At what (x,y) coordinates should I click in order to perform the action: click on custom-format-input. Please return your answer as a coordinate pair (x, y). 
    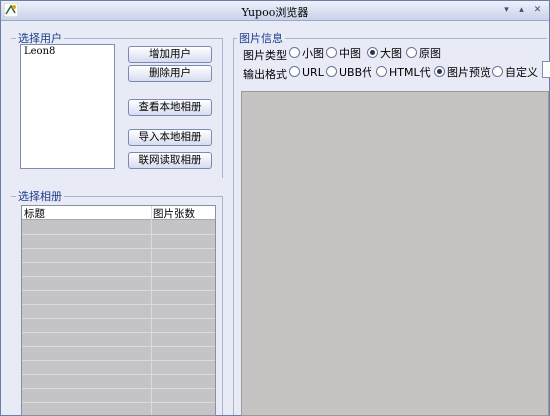
    Looking at the image, I should click on (546, 69).